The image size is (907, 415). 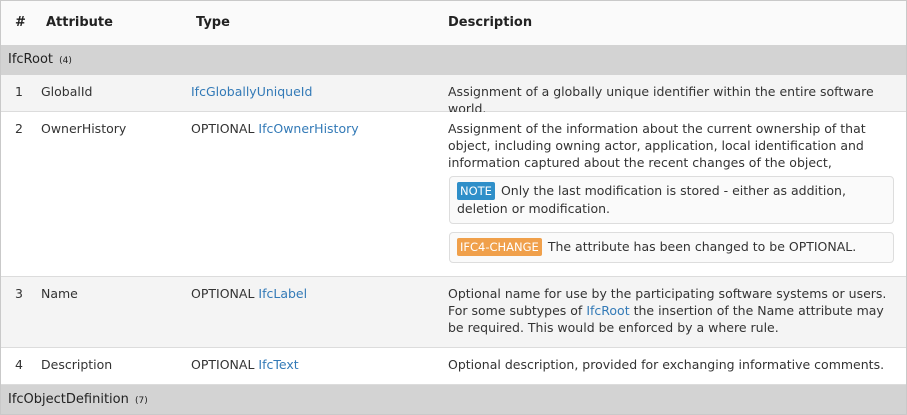 I want to click on attribute-type: IfcGloballyUniqueId, so click(x=251, y=91).